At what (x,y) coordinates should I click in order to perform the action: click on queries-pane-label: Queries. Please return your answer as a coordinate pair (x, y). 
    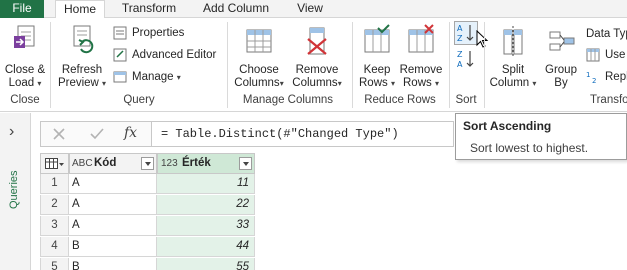
    Looking at the image, I should click on (14, 189).